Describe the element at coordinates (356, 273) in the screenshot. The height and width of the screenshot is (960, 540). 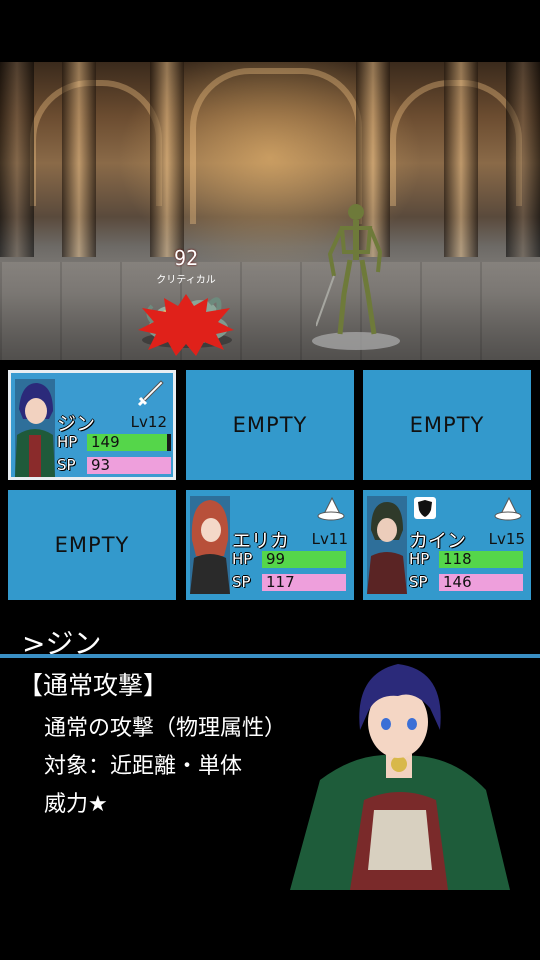
I see `skeleton-enemy-icon` at that location.